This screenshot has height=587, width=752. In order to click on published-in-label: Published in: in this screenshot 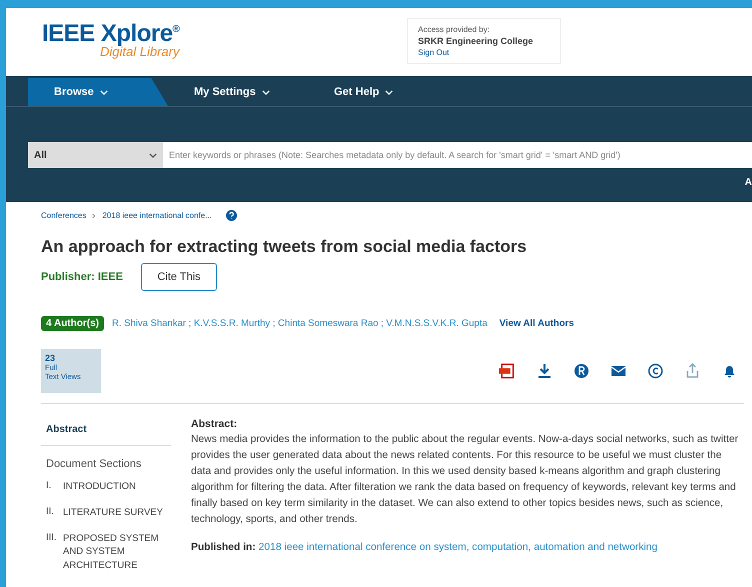, I will do `click(223, 547)`.